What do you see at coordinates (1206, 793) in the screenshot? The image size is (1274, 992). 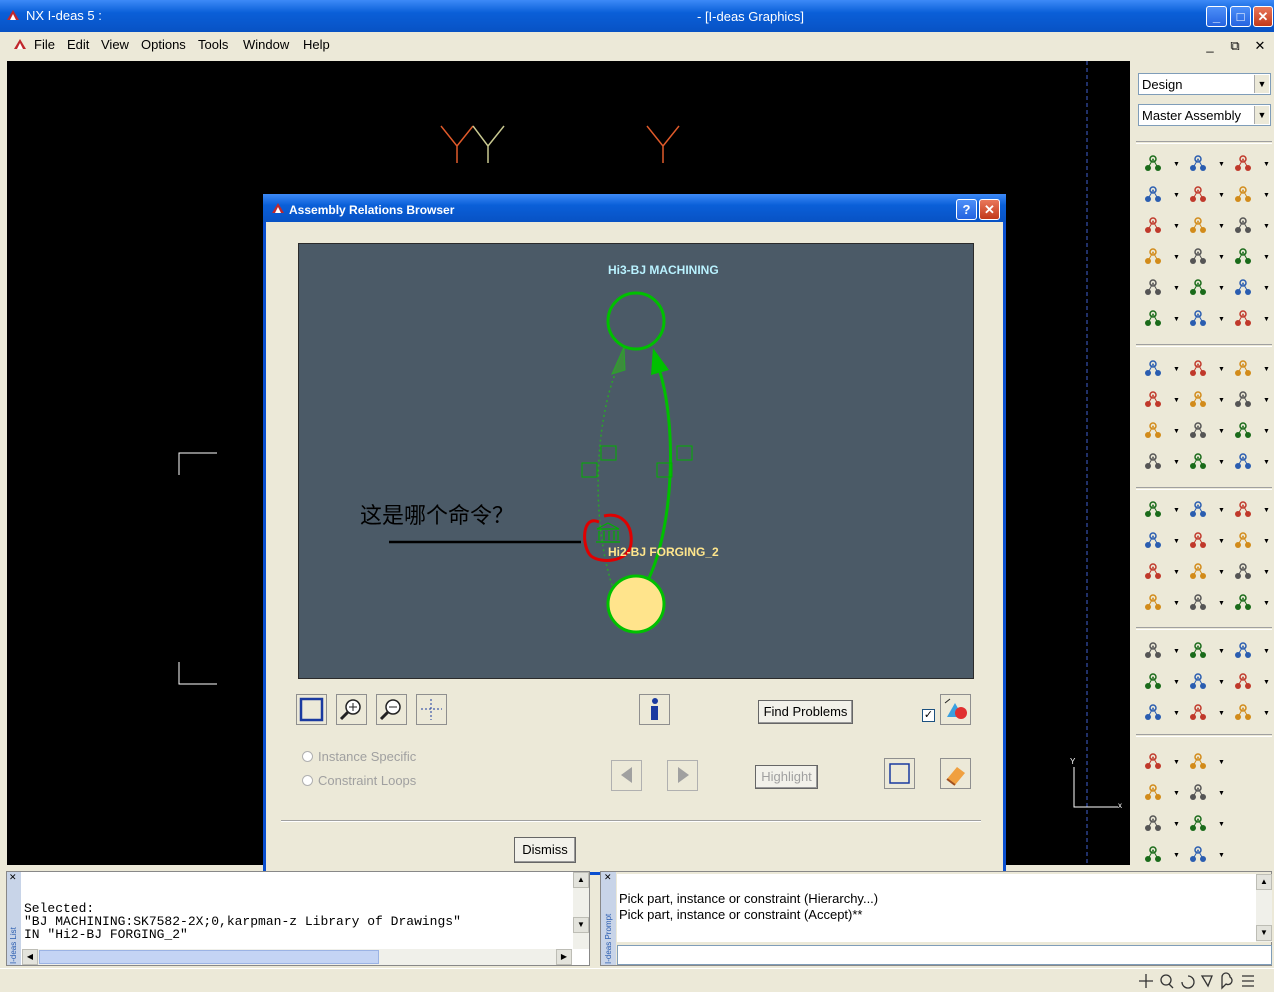 I see `circle-tool-button: ▼` at bounding box center [1206, 793].